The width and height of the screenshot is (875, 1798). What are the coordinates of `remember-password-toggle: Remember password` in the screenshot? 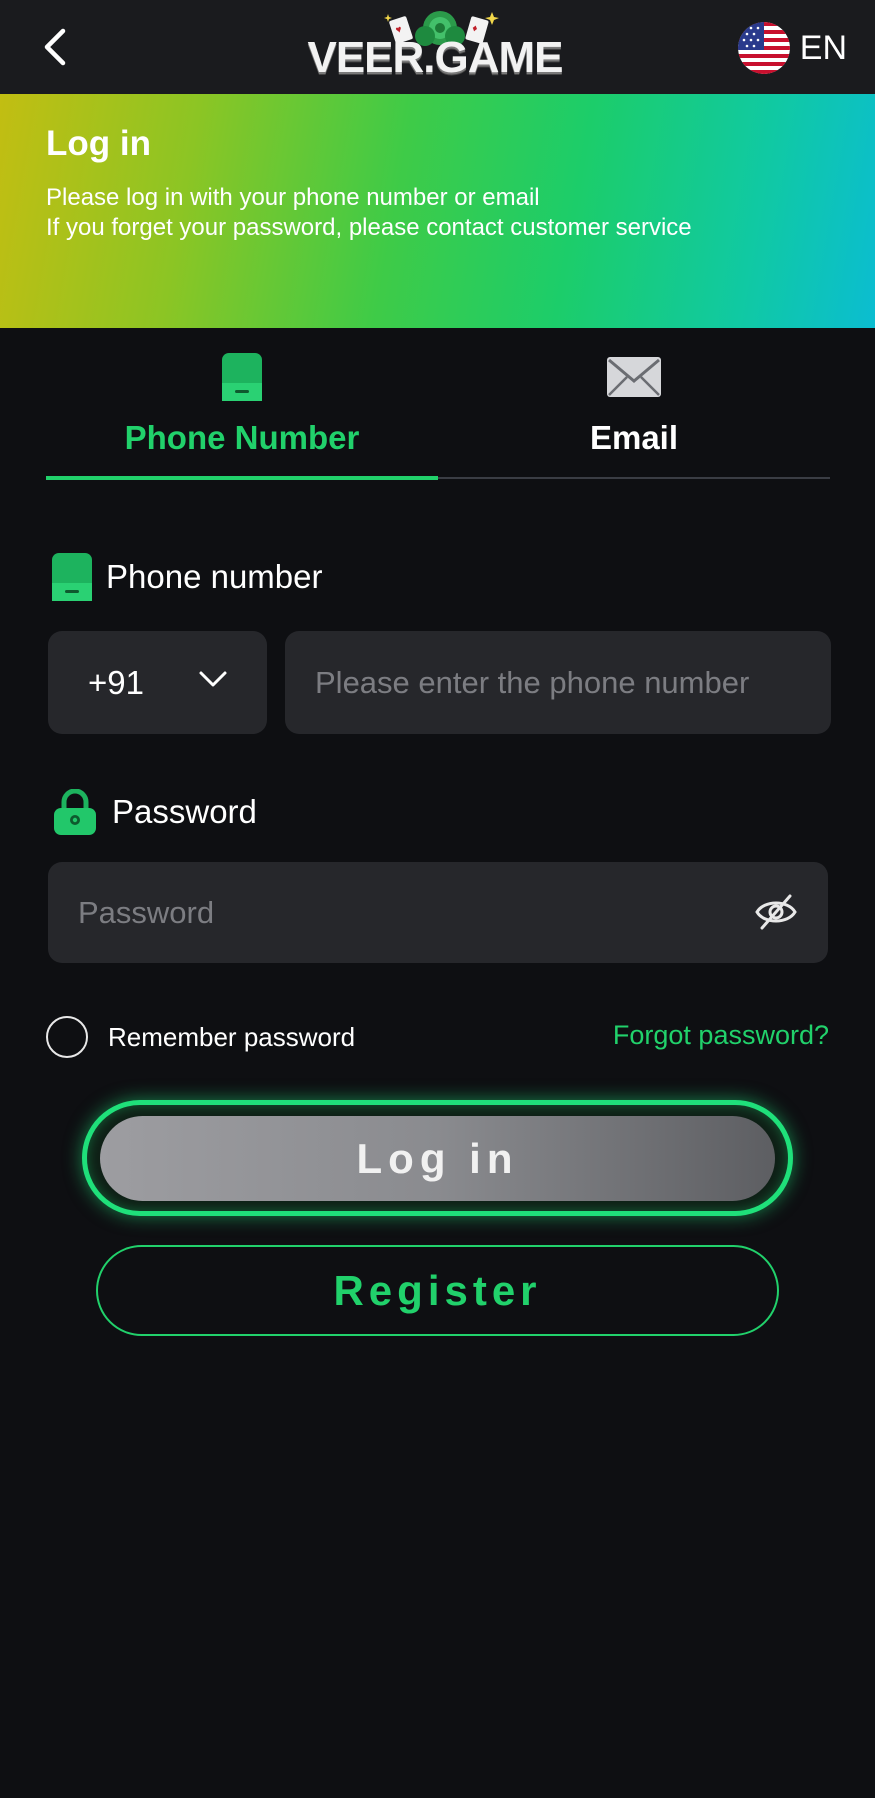 It's located at (200, 1037).